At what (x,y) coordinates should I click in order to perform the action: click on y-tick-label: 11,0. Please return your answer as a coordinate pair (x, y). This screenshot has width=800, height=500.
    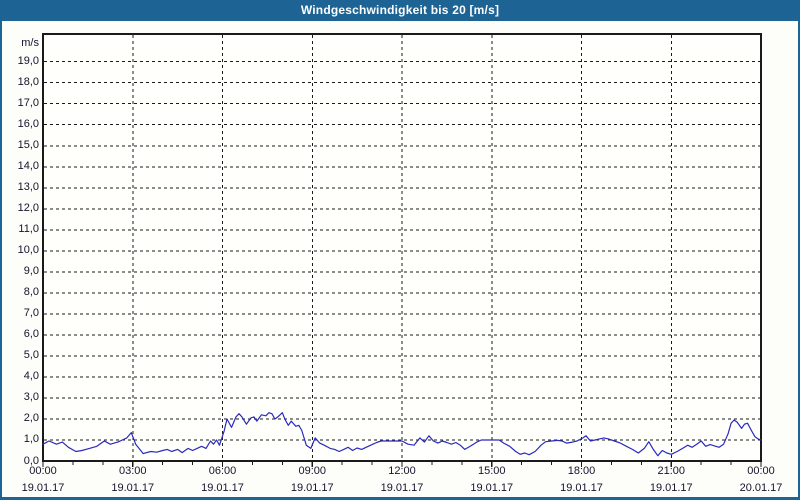
    Looking at the image, I should click on (28, 229).